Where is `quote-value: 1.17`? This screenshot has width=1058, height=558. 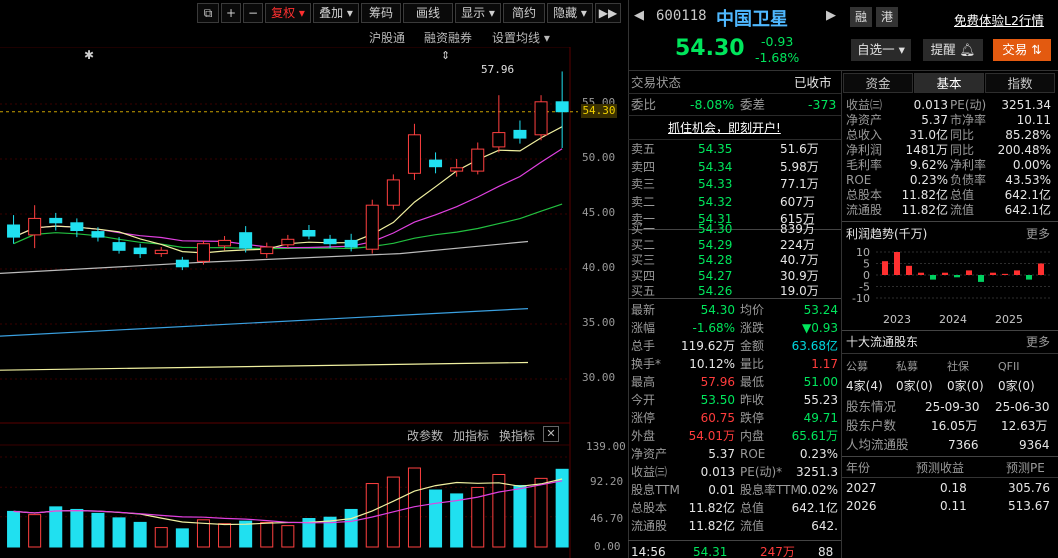 quote-value: 1.17 is located at coordinates (824, 364).